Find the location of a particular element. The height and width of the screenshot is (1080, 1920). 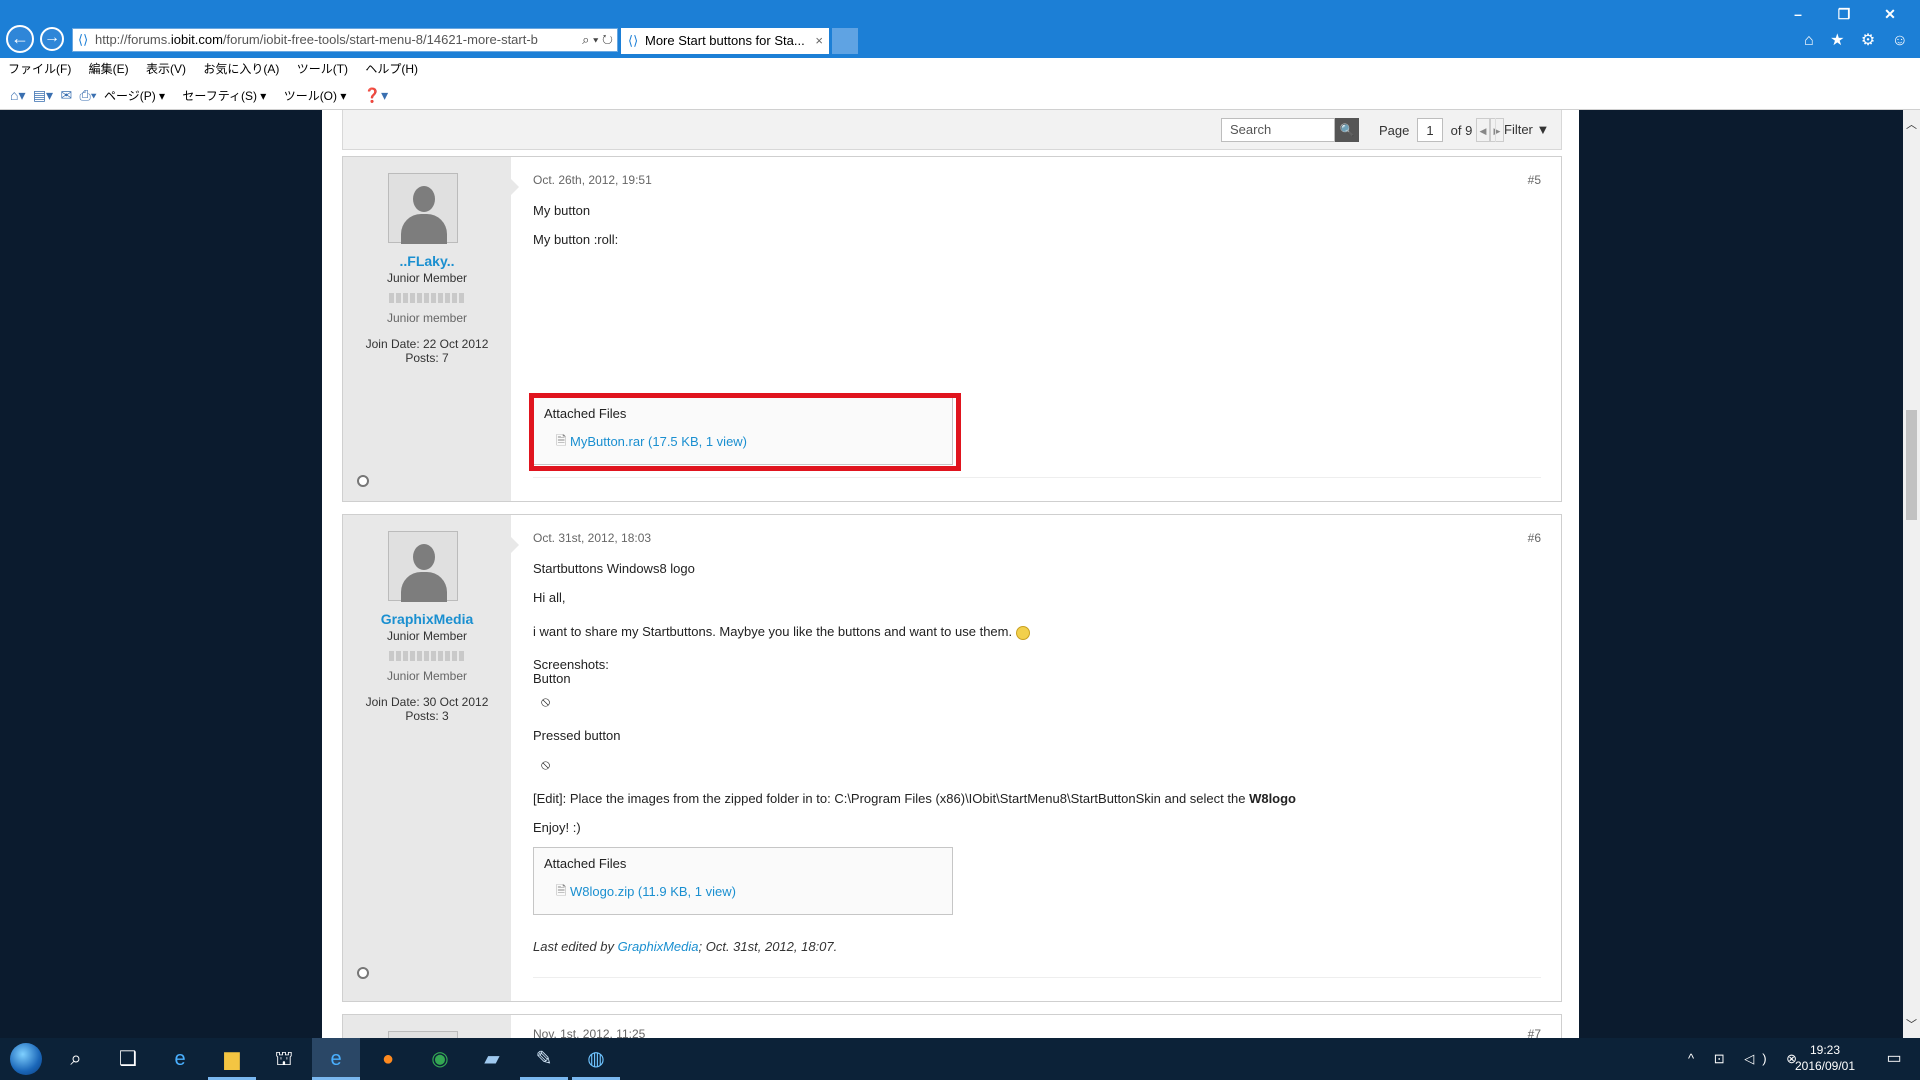

print-icon: ⎙▾ is located at coordinates (88, 95).